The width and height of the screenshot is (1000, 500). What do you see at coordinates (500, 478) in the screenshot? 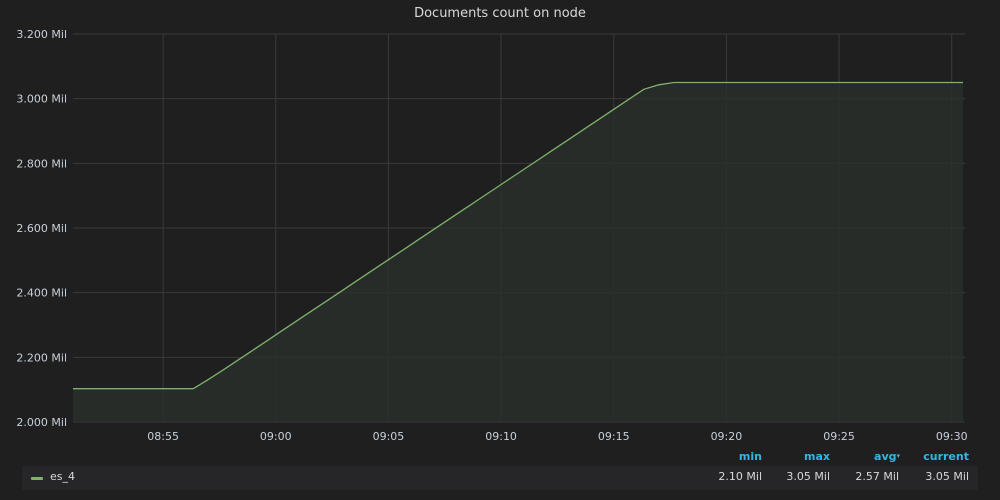
I see `legend-row-es-4: es_4 2.10 Mil 3.05 Mil 2.57 Mil 3.05 Mil` at bounding box center [500, 478].